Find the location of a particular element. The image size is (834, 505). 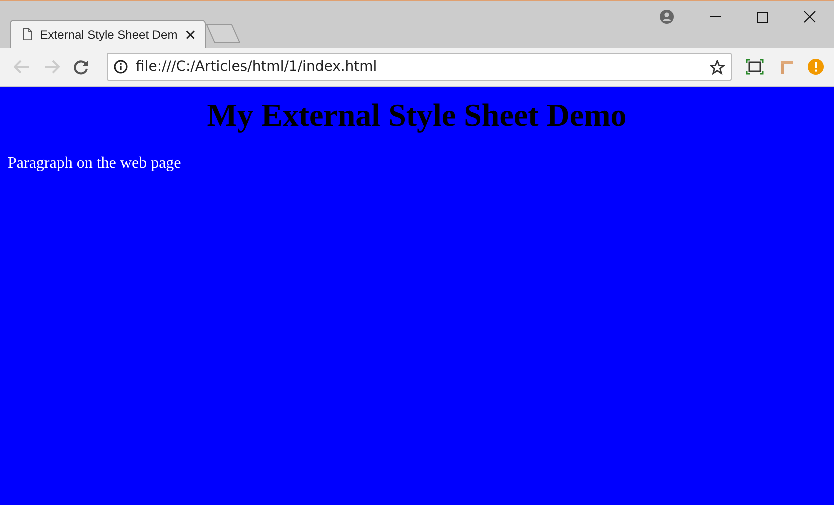

star-icon is located at coordinates (717, 67).